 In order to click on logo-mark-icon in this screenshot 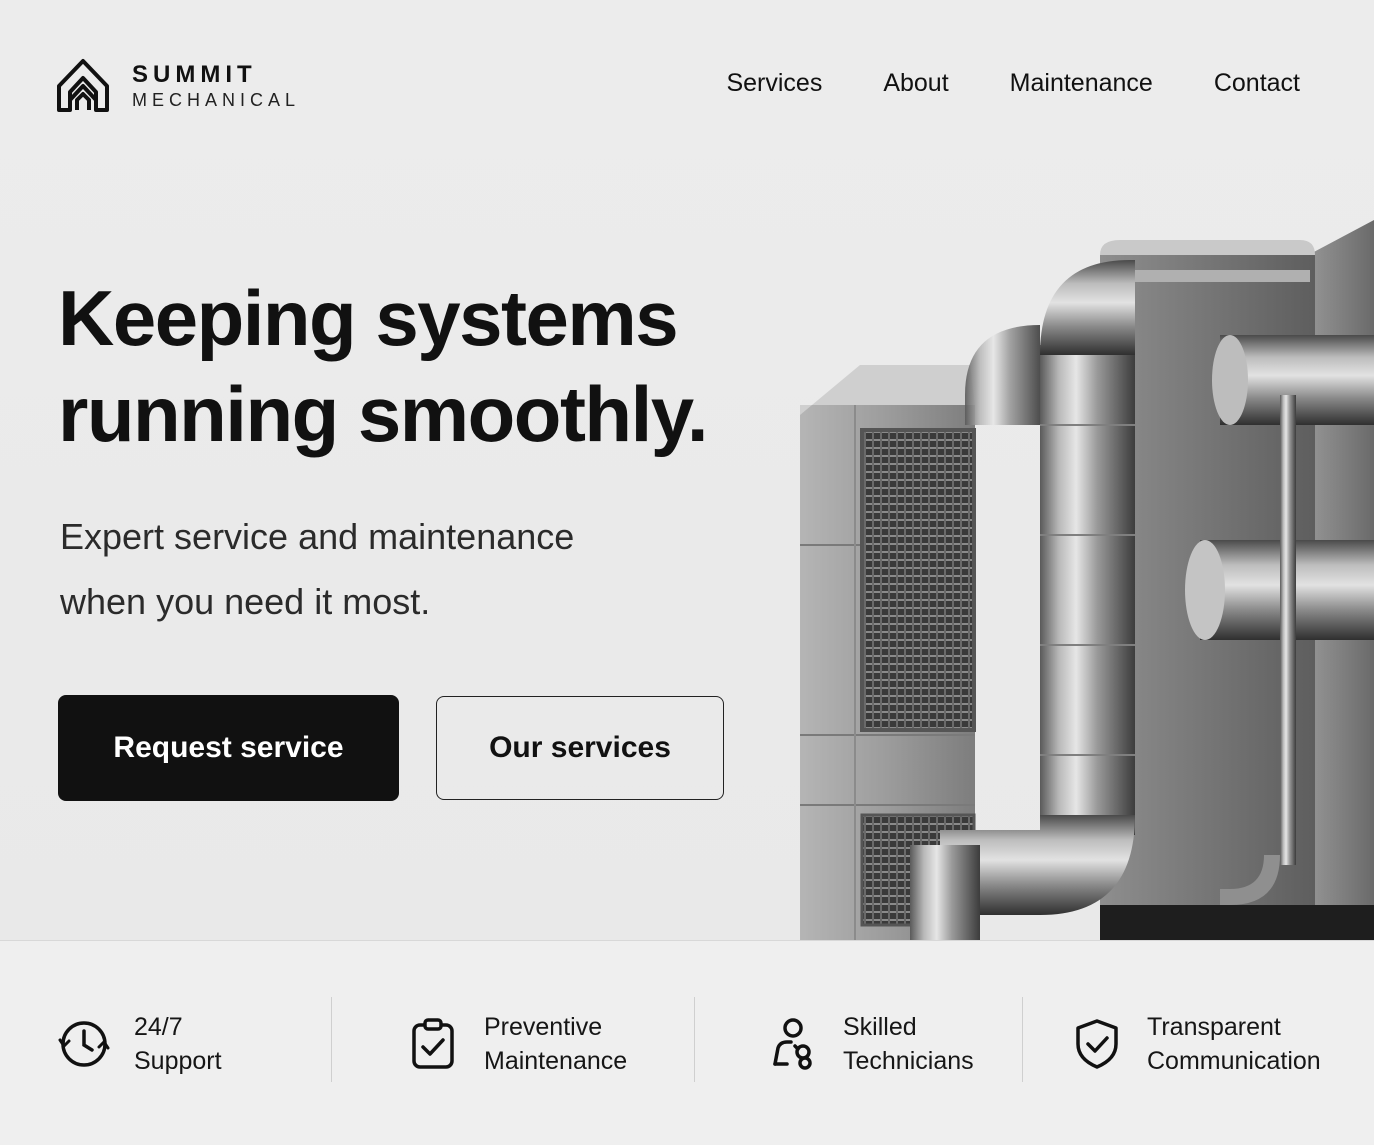, I will do `click(83, 85)`.